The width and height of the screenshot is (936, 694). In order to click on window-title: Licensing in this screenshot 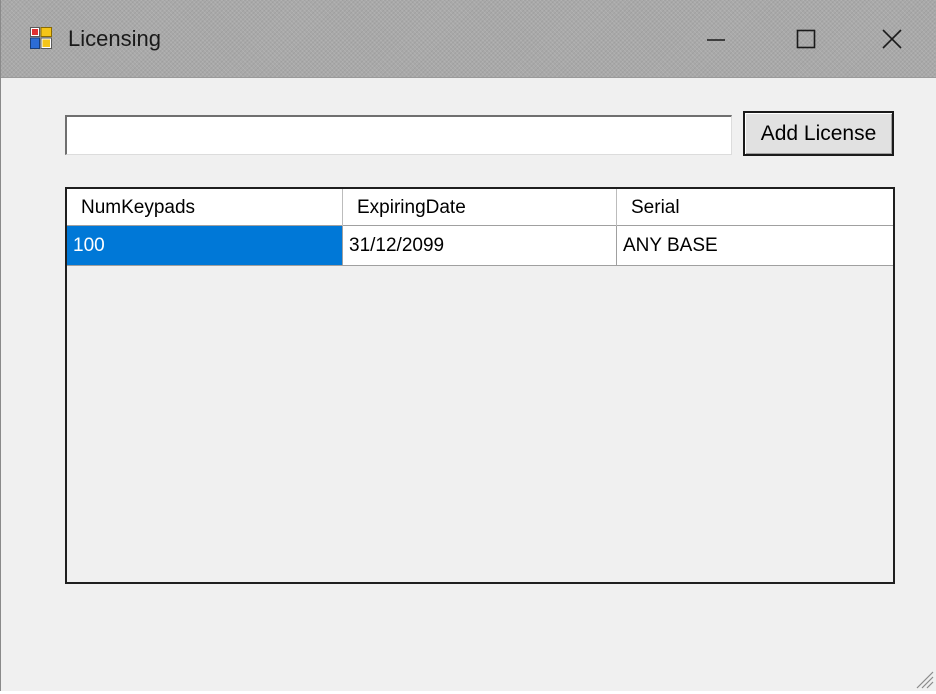, I will do `click(114, 38)`.